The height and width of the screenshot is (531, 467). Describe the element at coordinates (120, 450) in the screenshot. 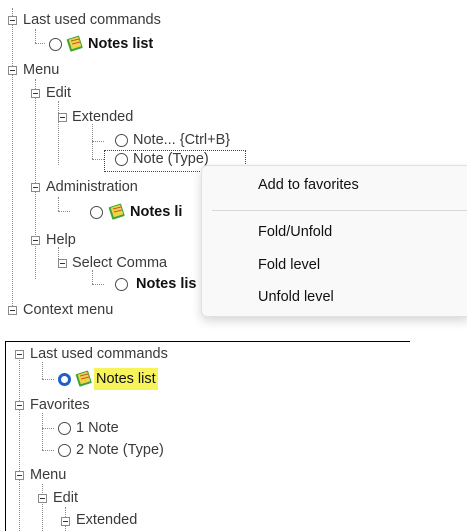

I see `node-label: 2 Note (Type)` at that location.